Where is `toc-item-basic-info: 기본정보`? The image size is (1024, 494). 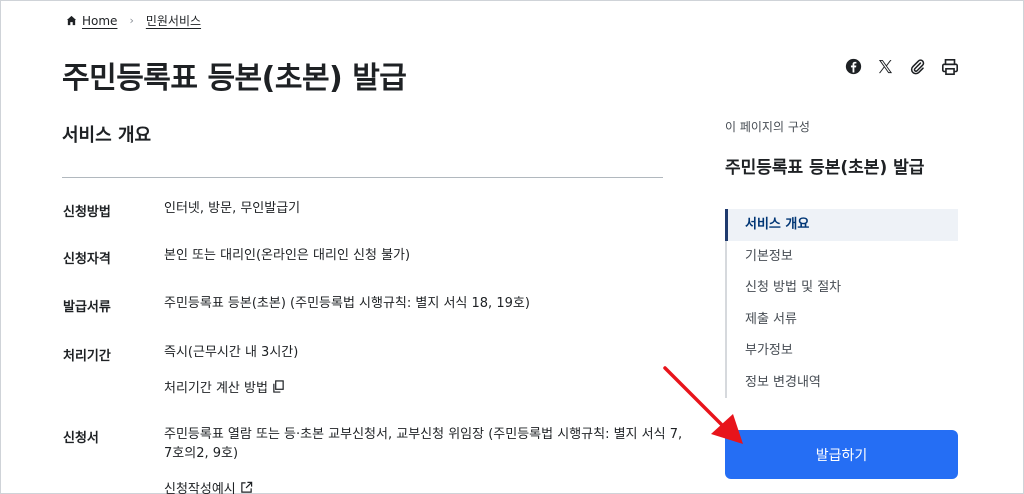
toc-item-basic-info: 기본정보 is located at coordinates (842, 257).